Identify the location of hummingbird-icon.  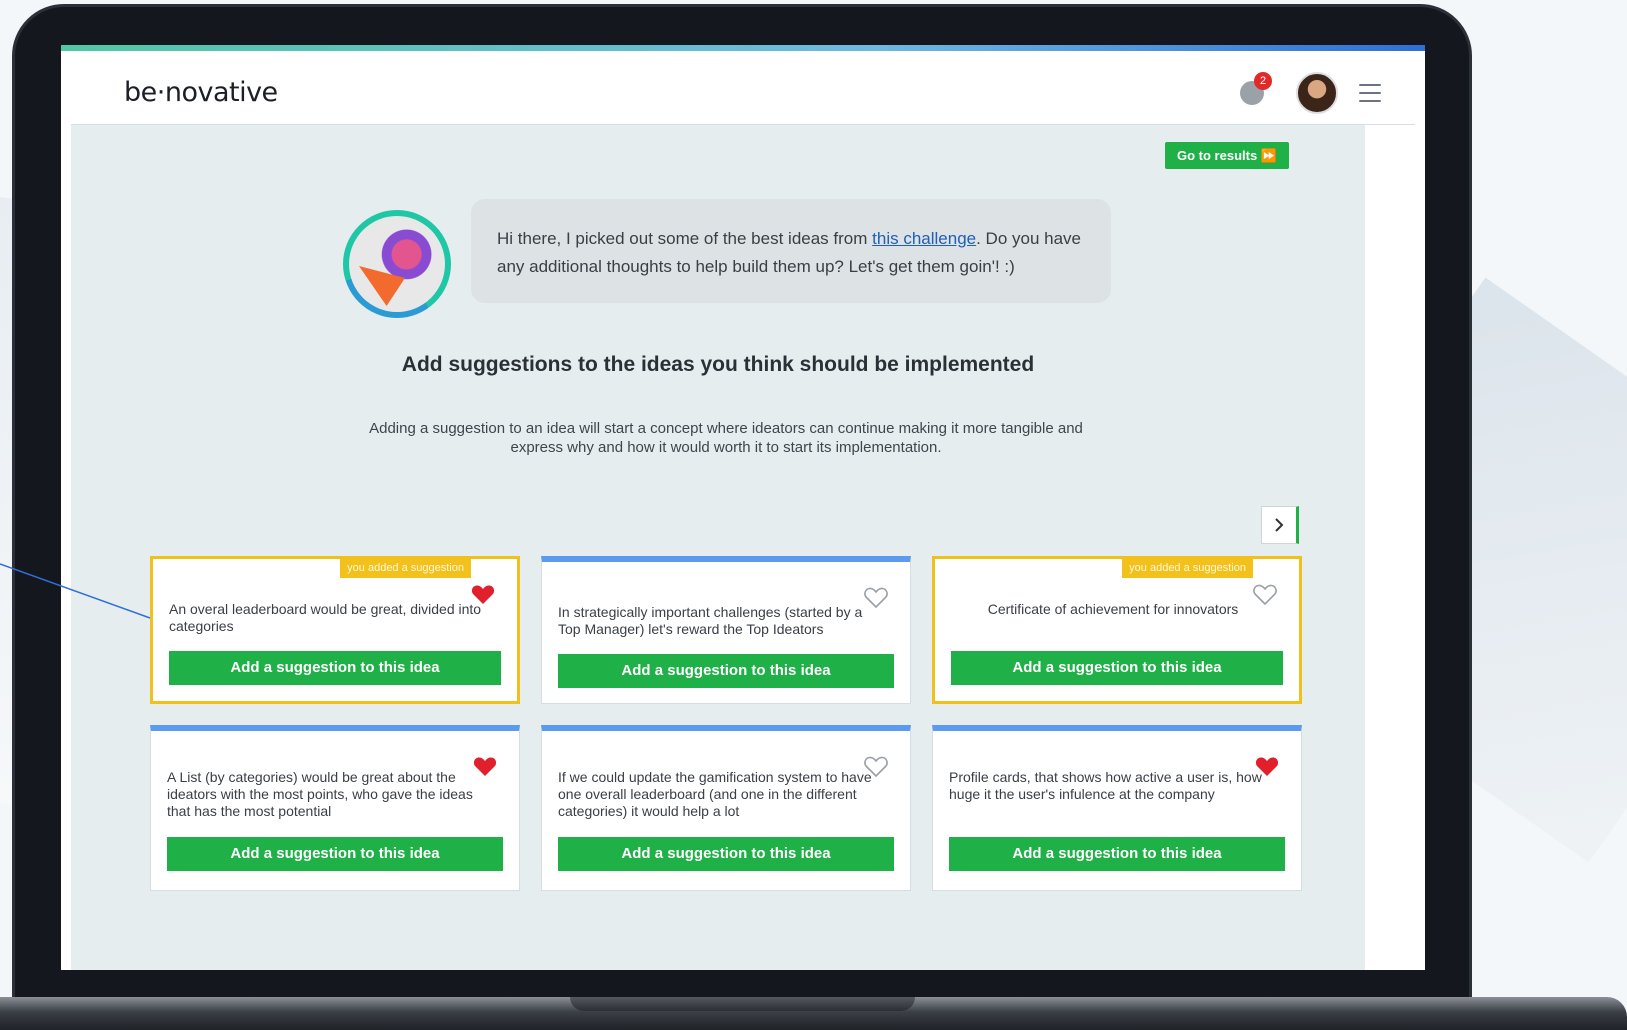
(397, 264).